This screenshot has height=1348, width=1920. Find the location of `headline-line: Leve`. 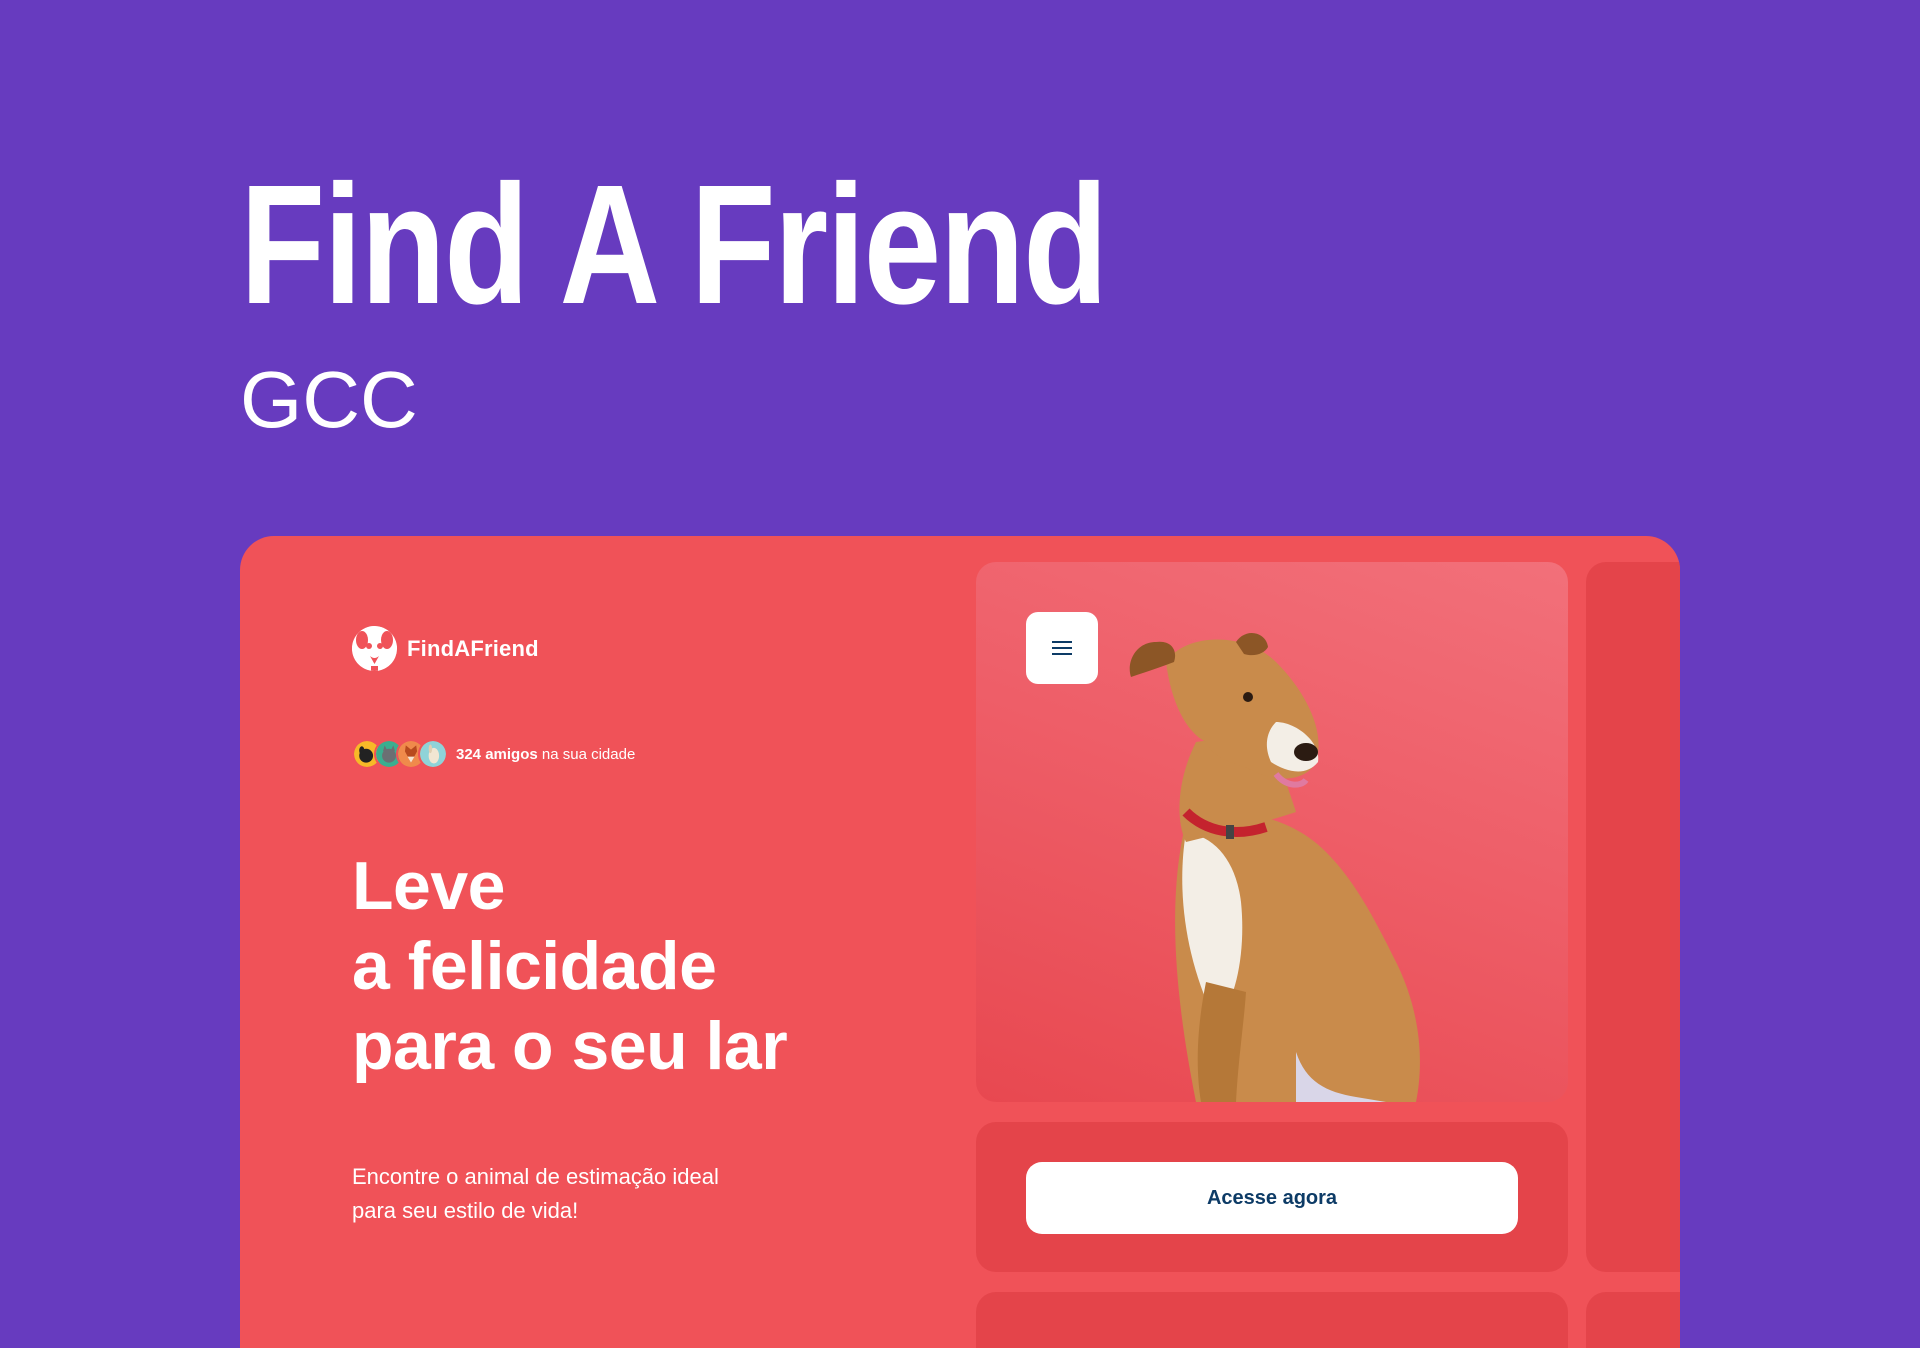

headline-line: Leve is located at coordinates (429, 886).